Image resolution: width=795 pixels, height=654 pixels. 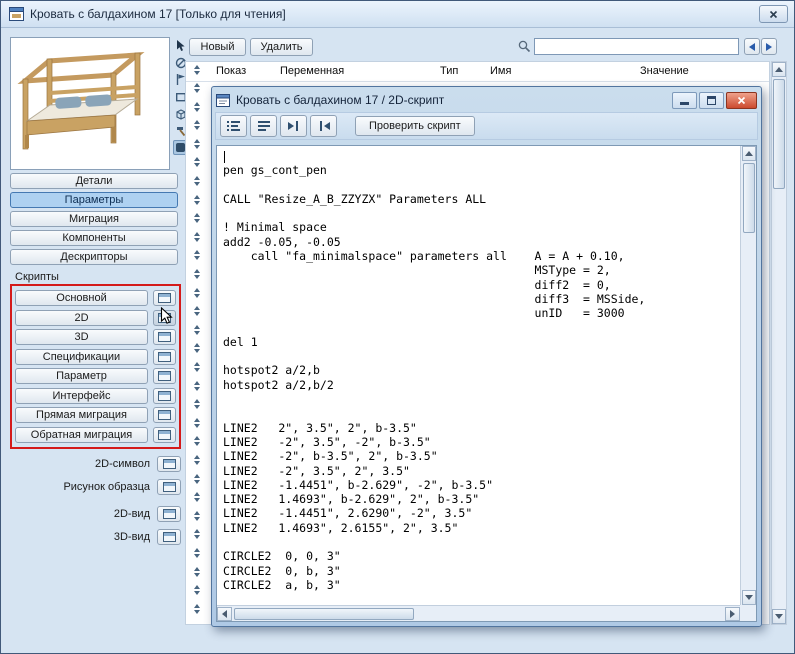 I want to click on scroll-left-button, so click(x=224, y=614).